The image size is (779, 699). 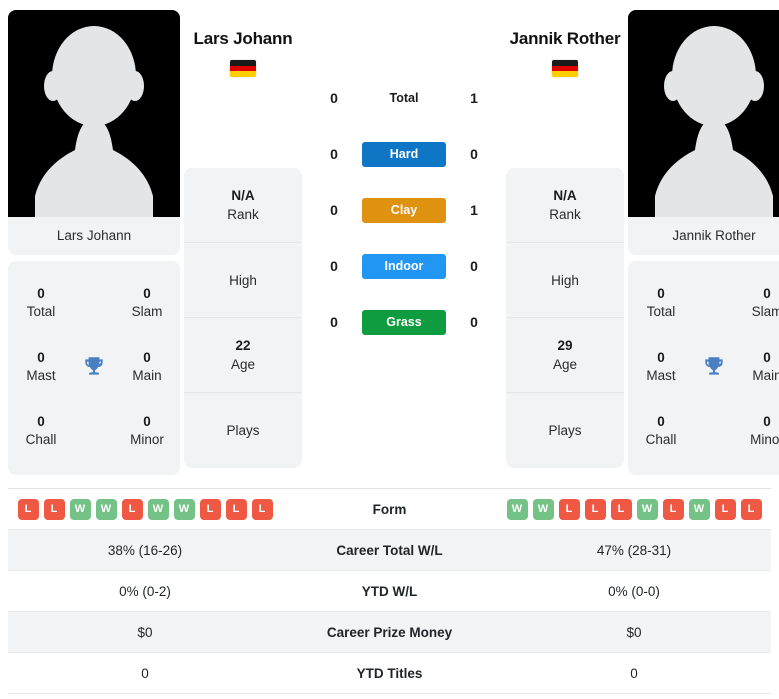 What do you see at coordinates (41, 303) in the screenshot?
I see `left-titles-total: 0 Total` at bounding box center [41, 303].